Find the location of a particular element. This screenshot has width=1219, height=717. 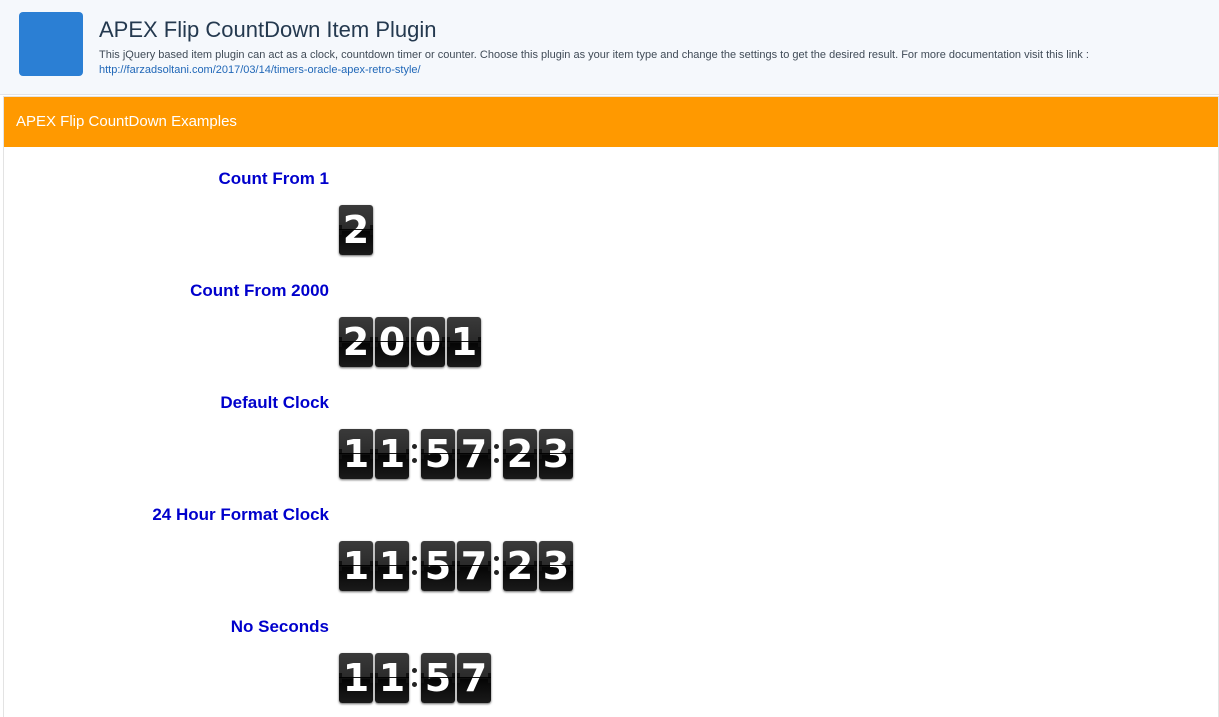

flip-clock-no-seconds: 1157 is located at coordinates (416, 679).